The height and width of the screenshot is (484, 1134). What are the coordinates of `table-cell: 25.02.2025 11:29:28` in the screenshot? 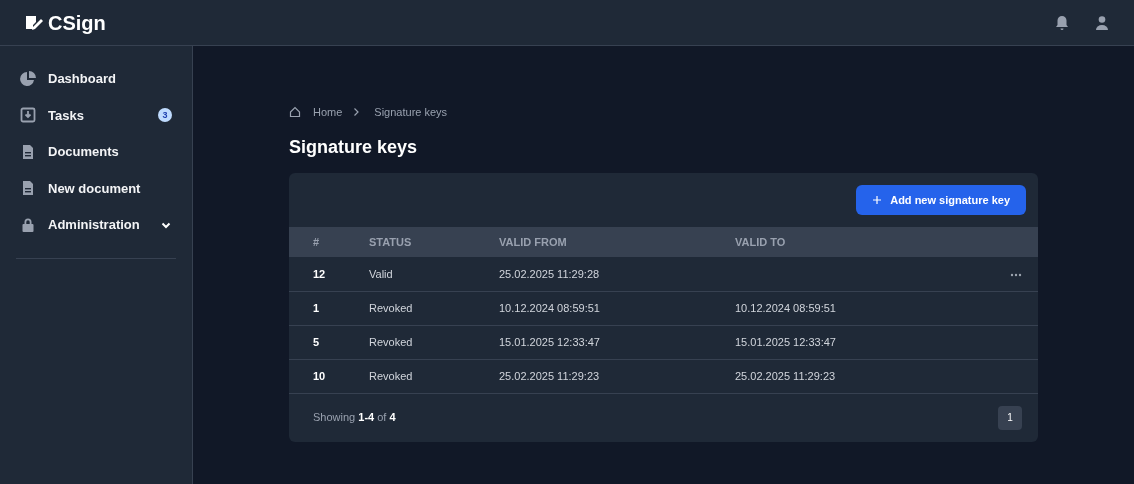 It's located at (549, 273).